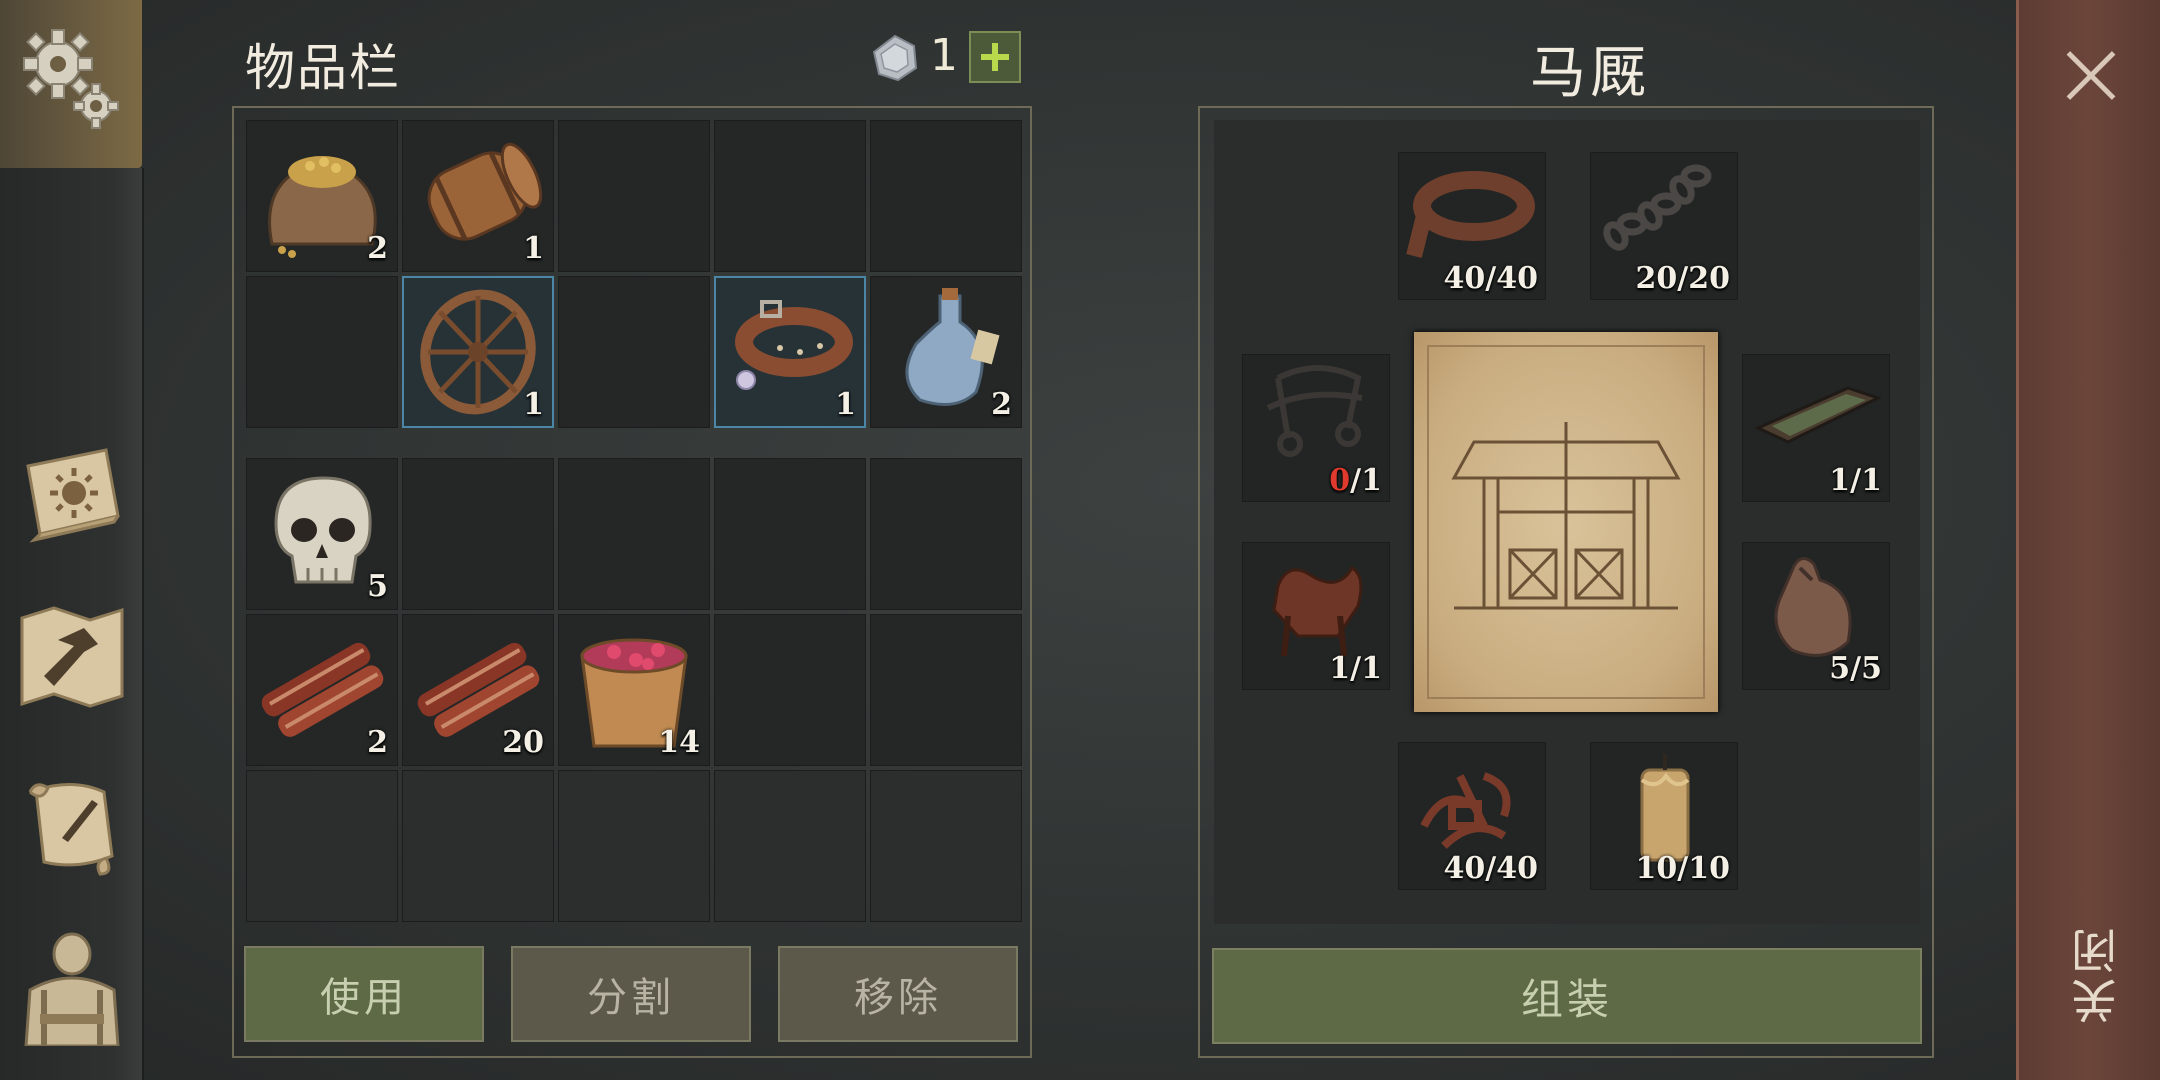  I want to click on bridle-icon, so click(1314, 411).